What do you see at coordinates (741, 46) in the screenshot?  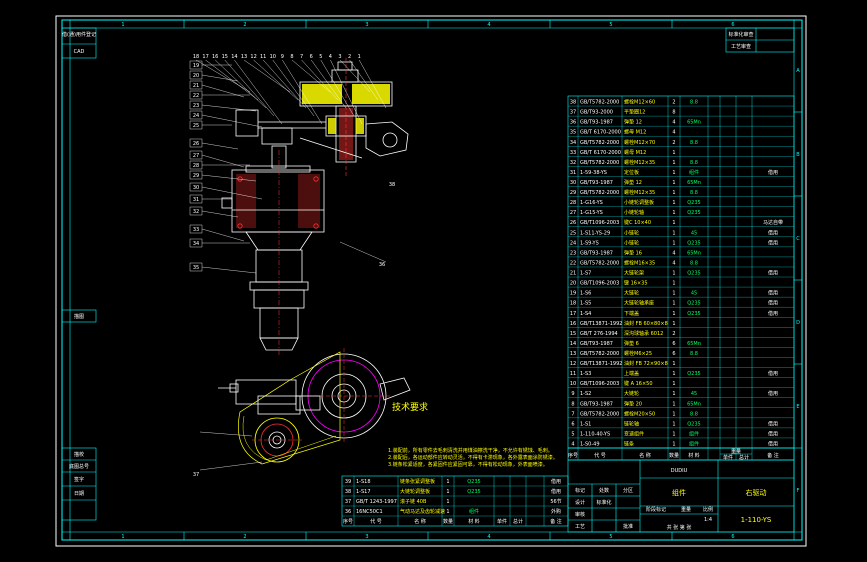 I see `review-label-1: 工艺审查` at bounding box center [741, 46].